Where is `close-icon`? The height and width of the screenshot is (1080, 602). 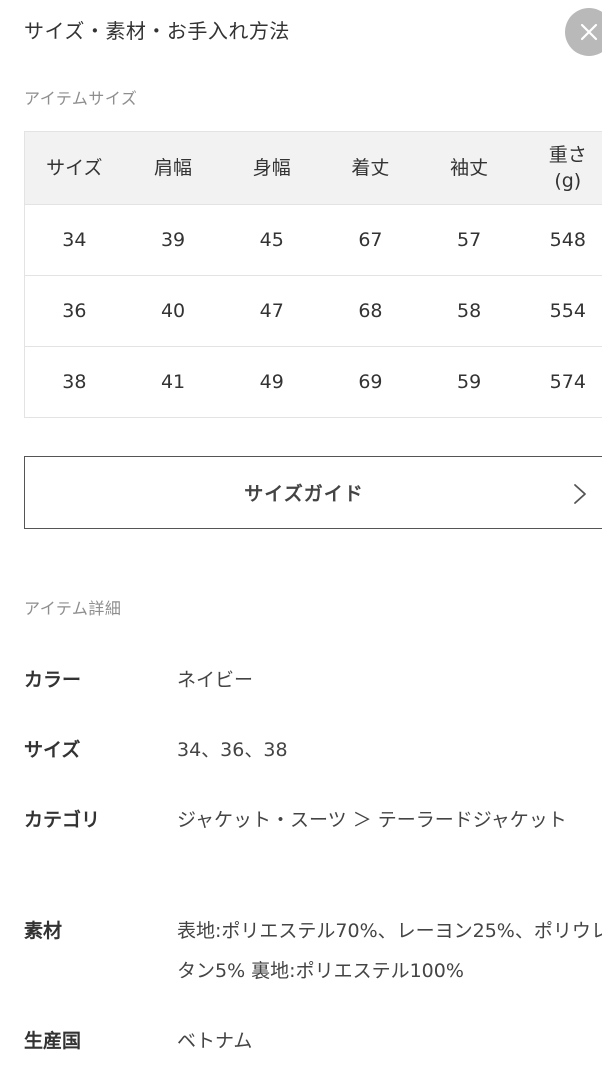 close-icon is located at coordinates (589, 32).